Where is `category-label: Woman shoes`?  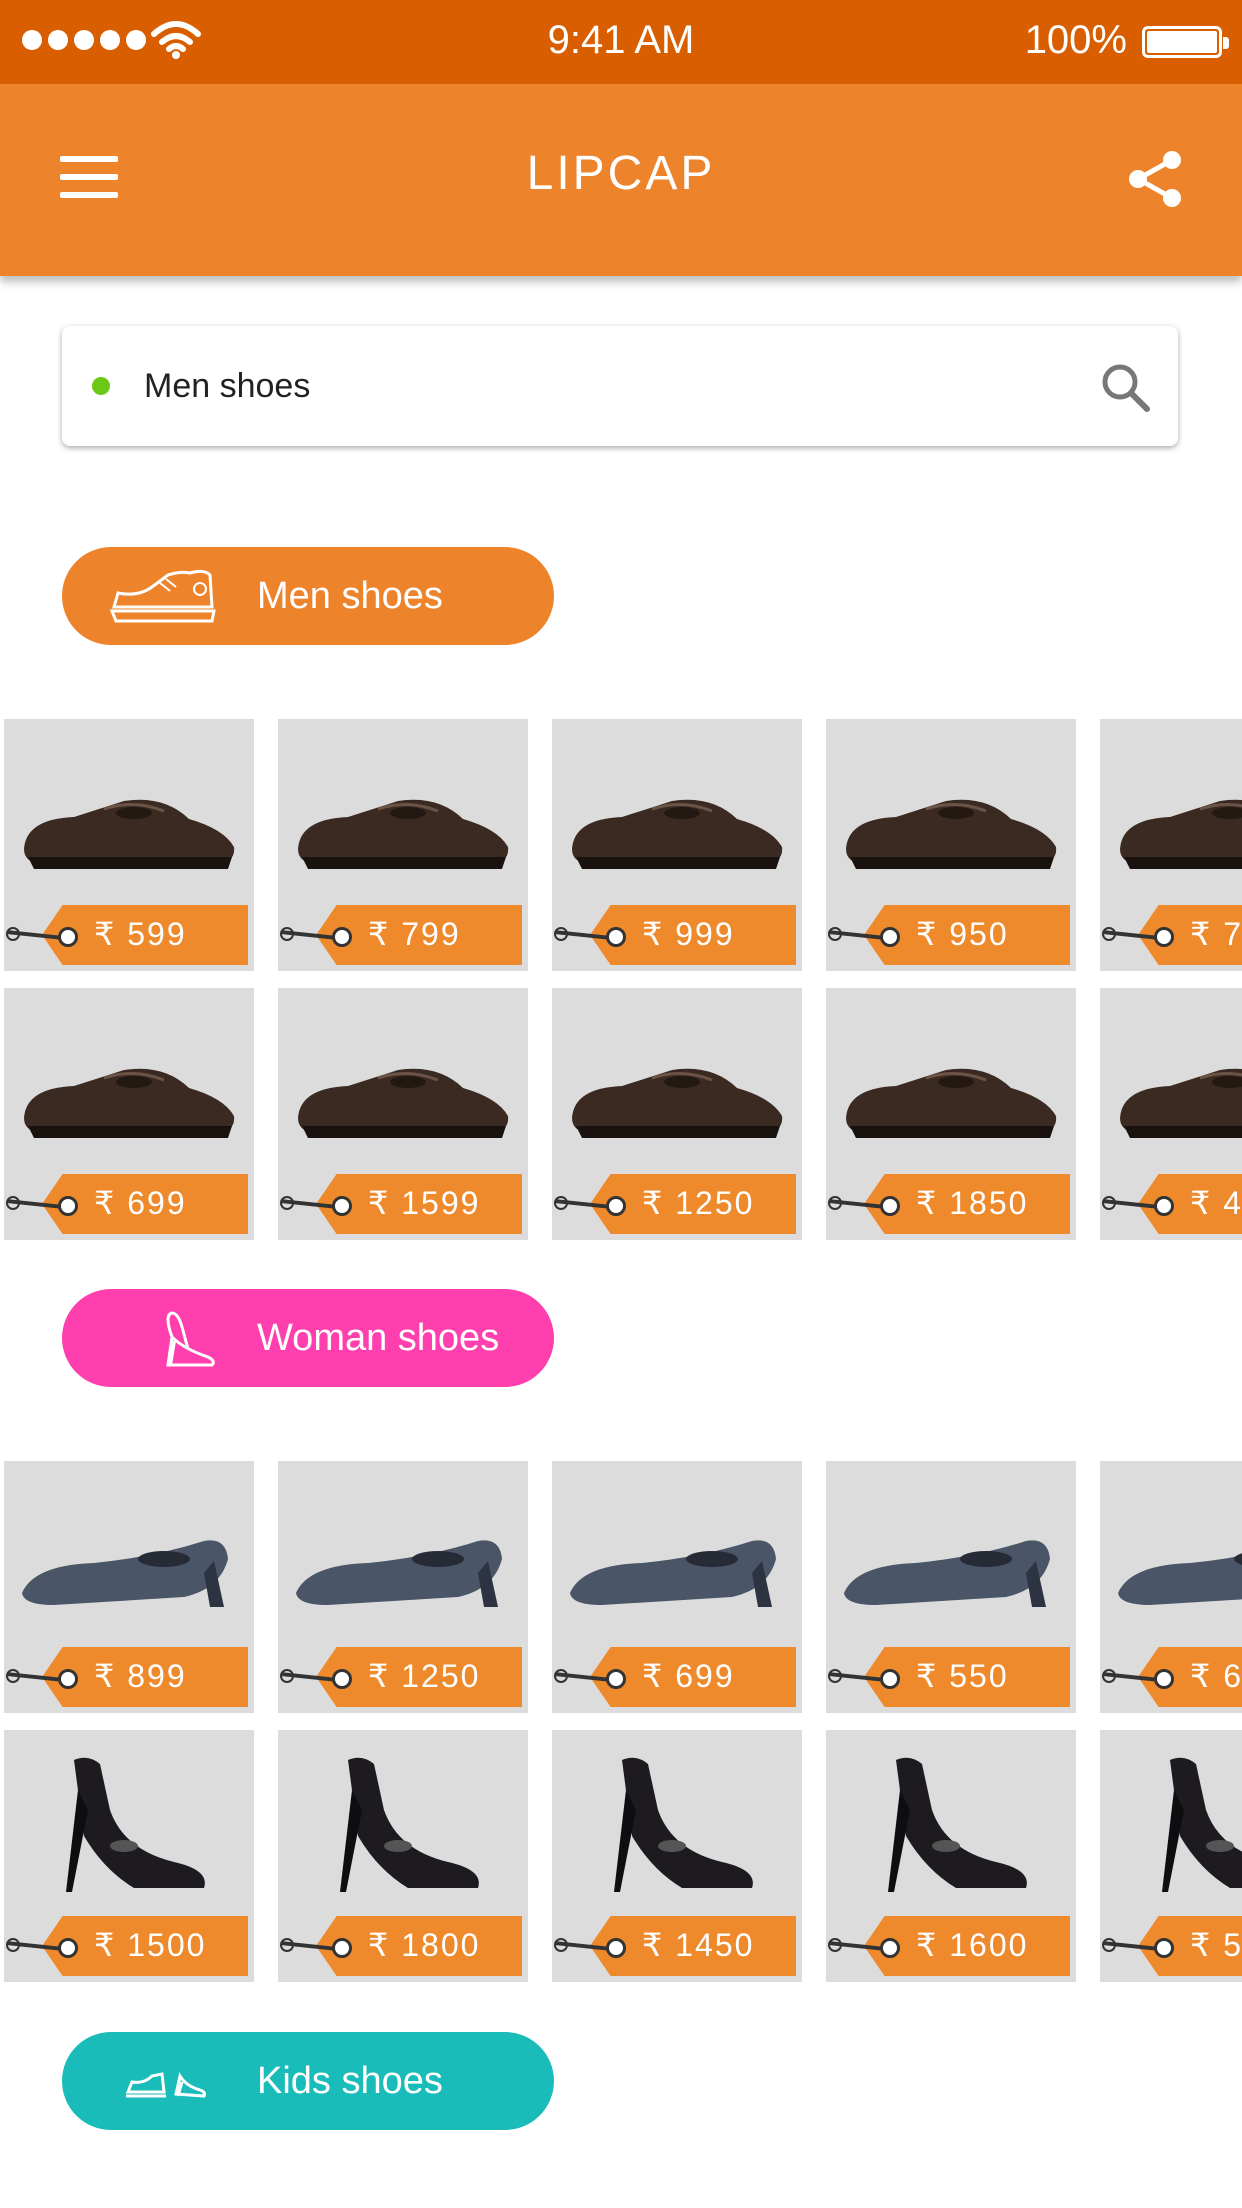 category-label: Woman shoes is located at coordinates (378, 1338).